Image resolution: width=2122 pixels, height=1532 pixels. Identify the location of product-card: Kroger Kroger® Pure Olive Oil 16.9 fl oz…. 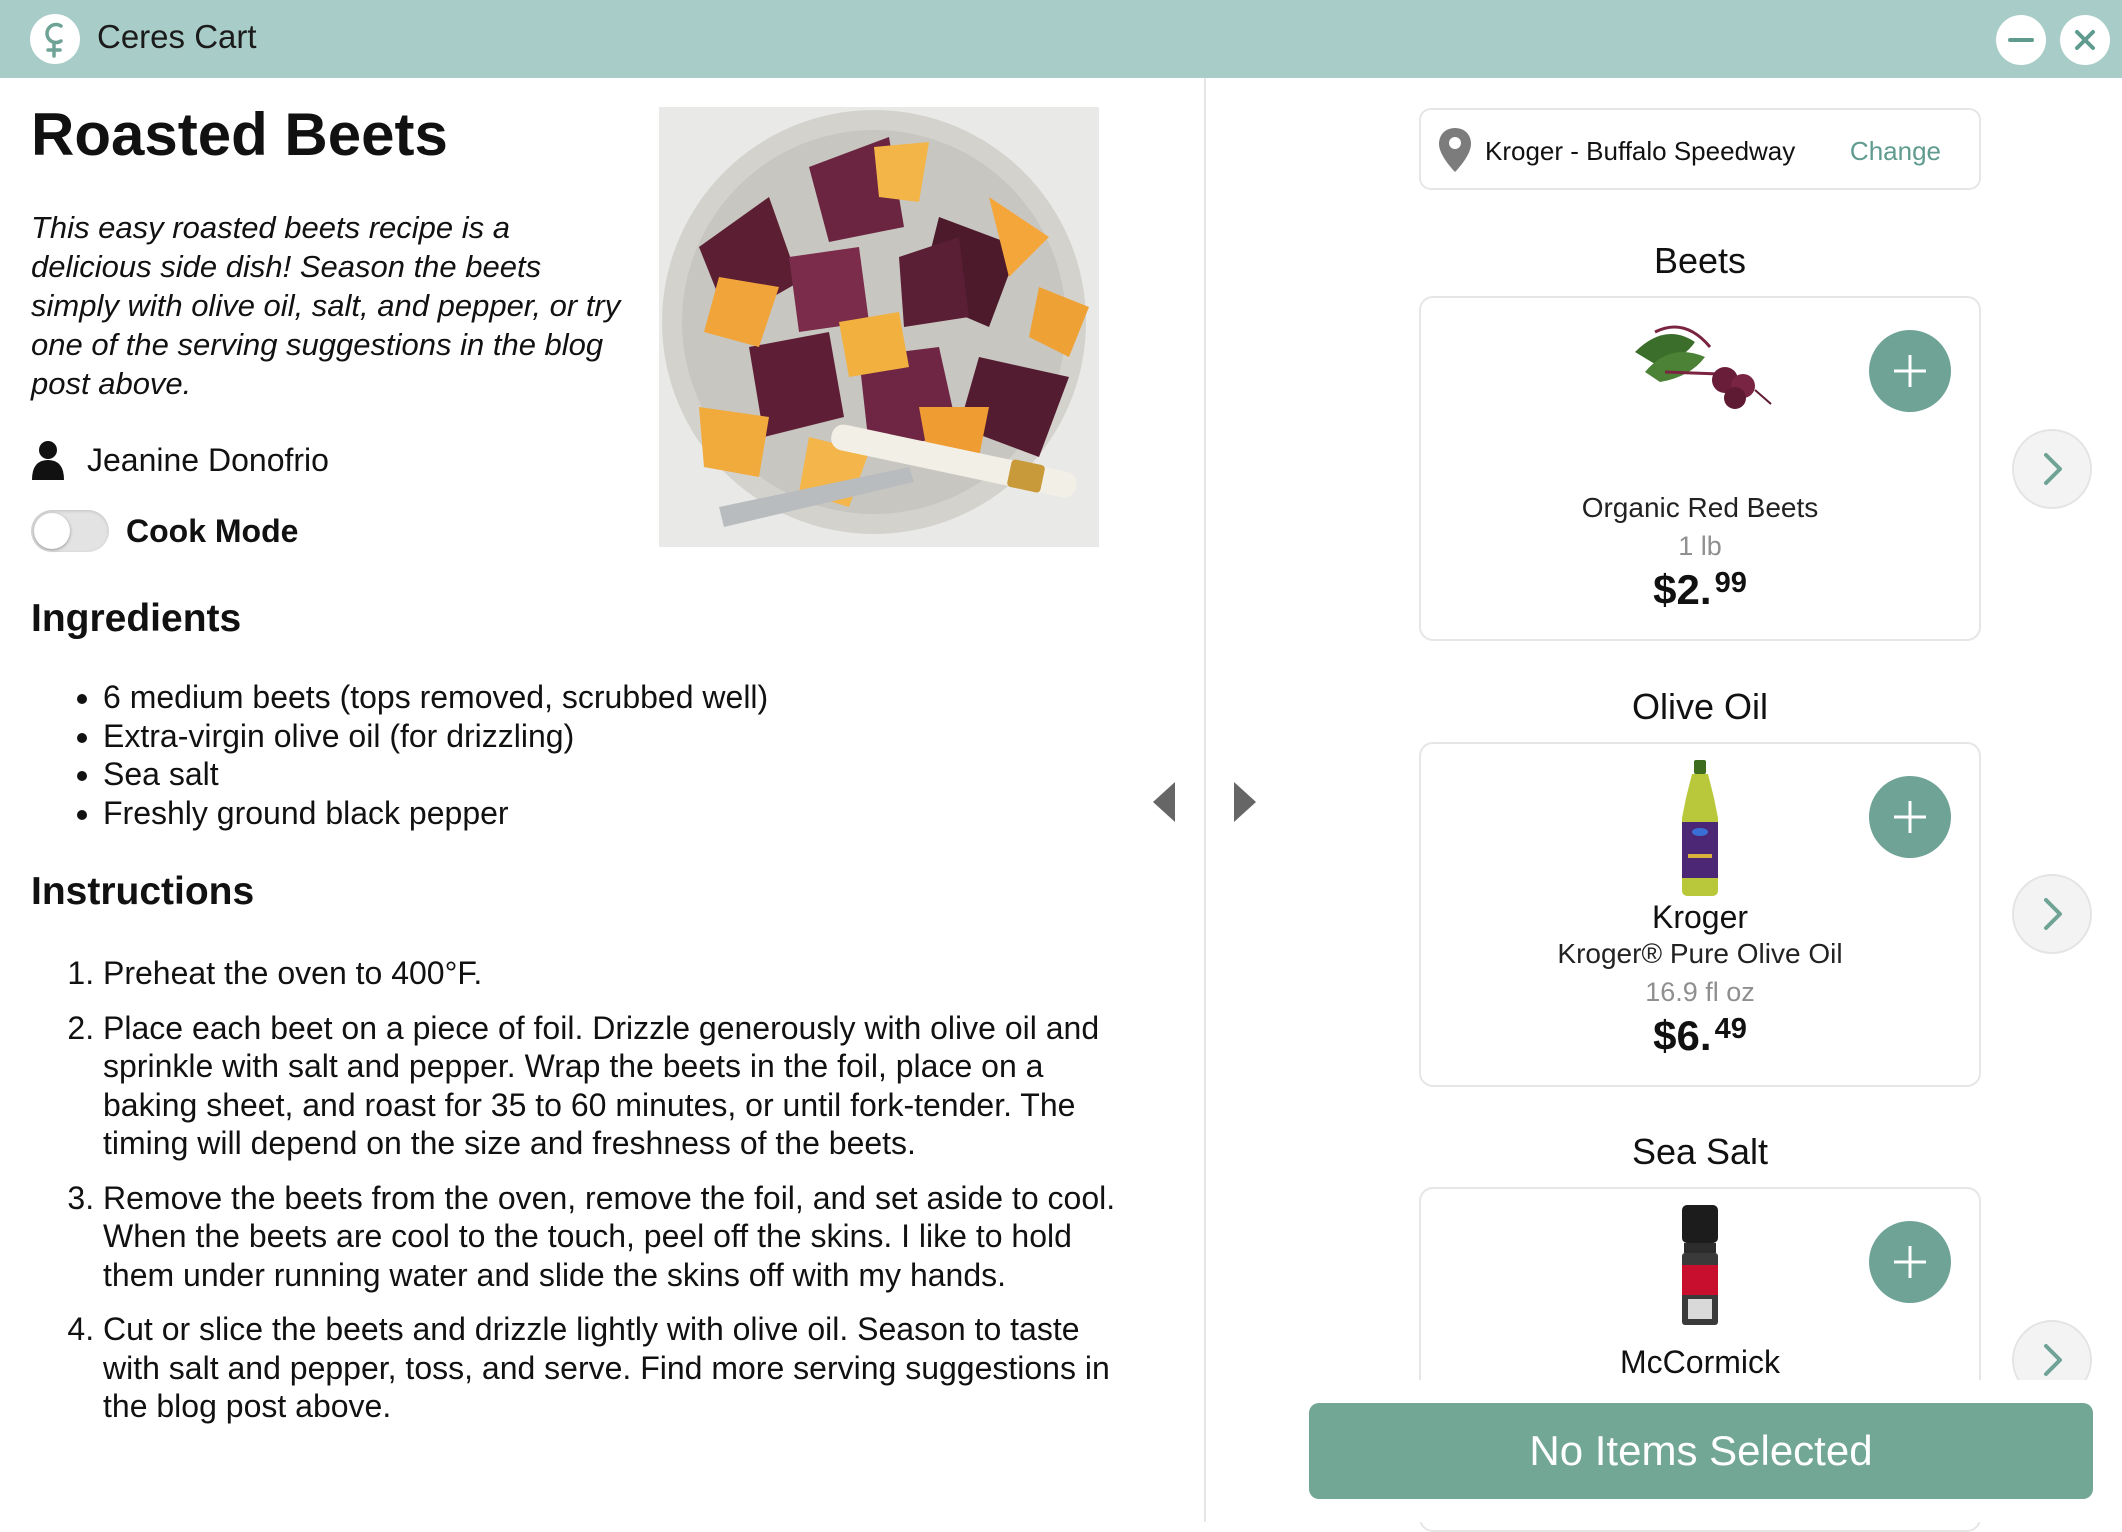
(1700, 914).